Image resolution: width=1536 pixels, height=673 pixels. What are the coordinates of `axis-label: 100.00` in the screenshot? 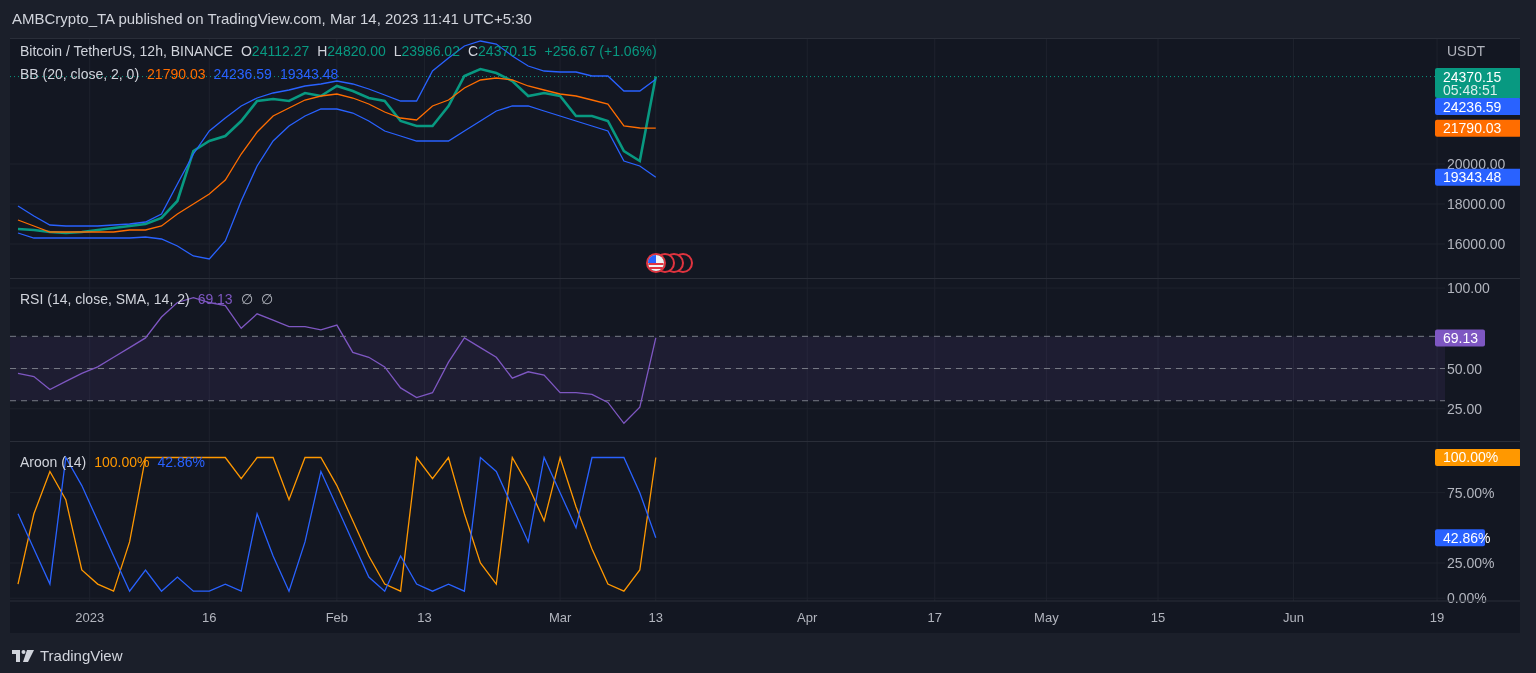 It's located at (1468, 288).